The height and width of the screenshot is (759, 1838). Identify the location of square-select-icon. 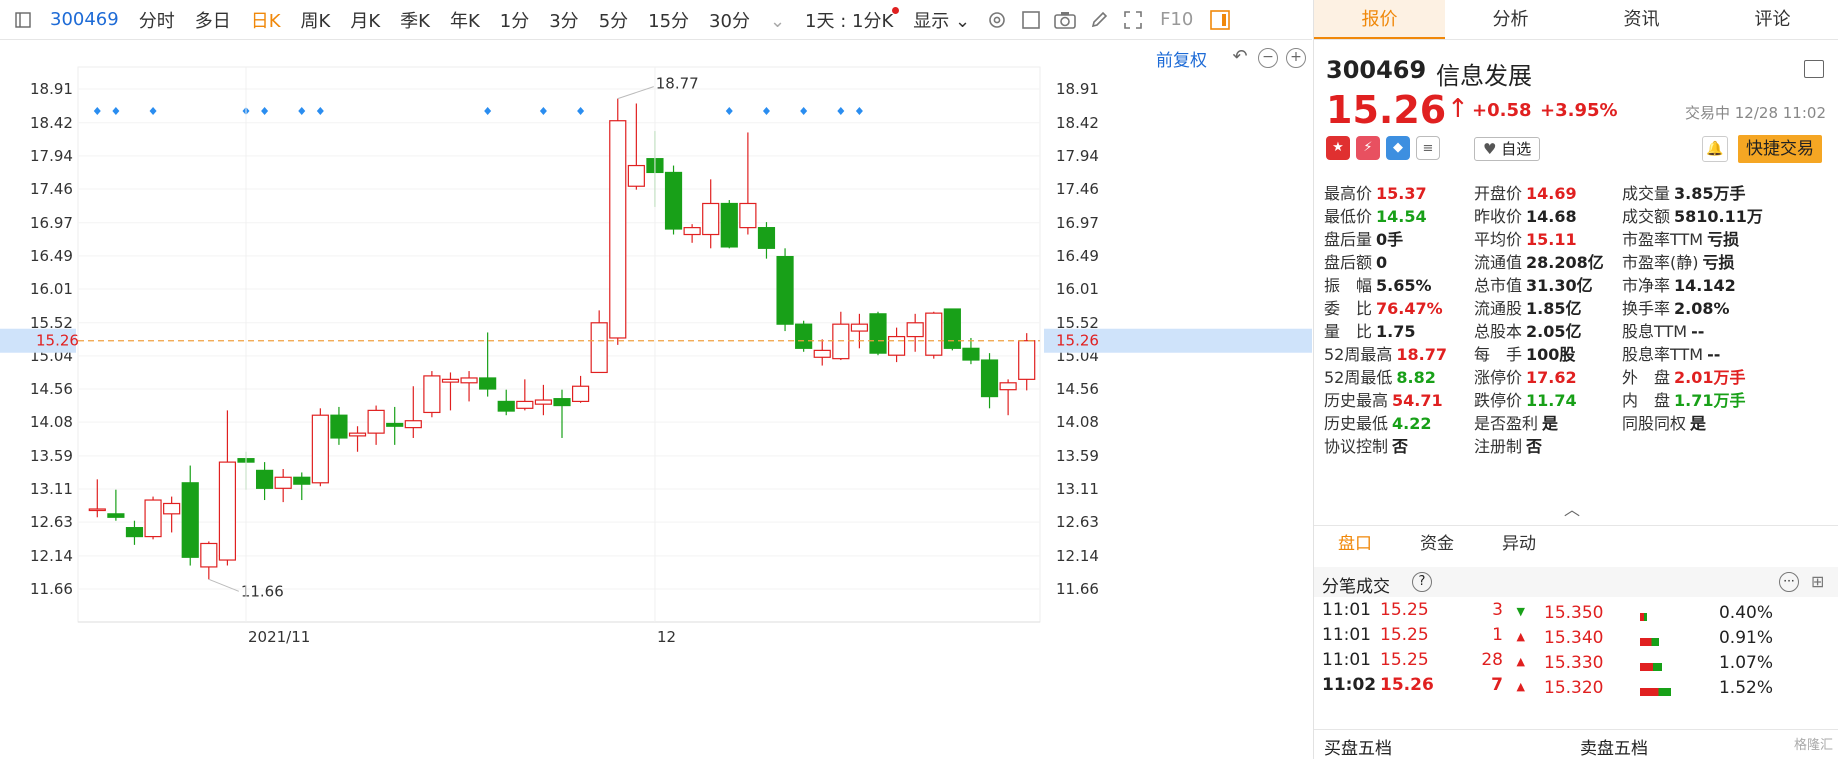
(1031, 20).